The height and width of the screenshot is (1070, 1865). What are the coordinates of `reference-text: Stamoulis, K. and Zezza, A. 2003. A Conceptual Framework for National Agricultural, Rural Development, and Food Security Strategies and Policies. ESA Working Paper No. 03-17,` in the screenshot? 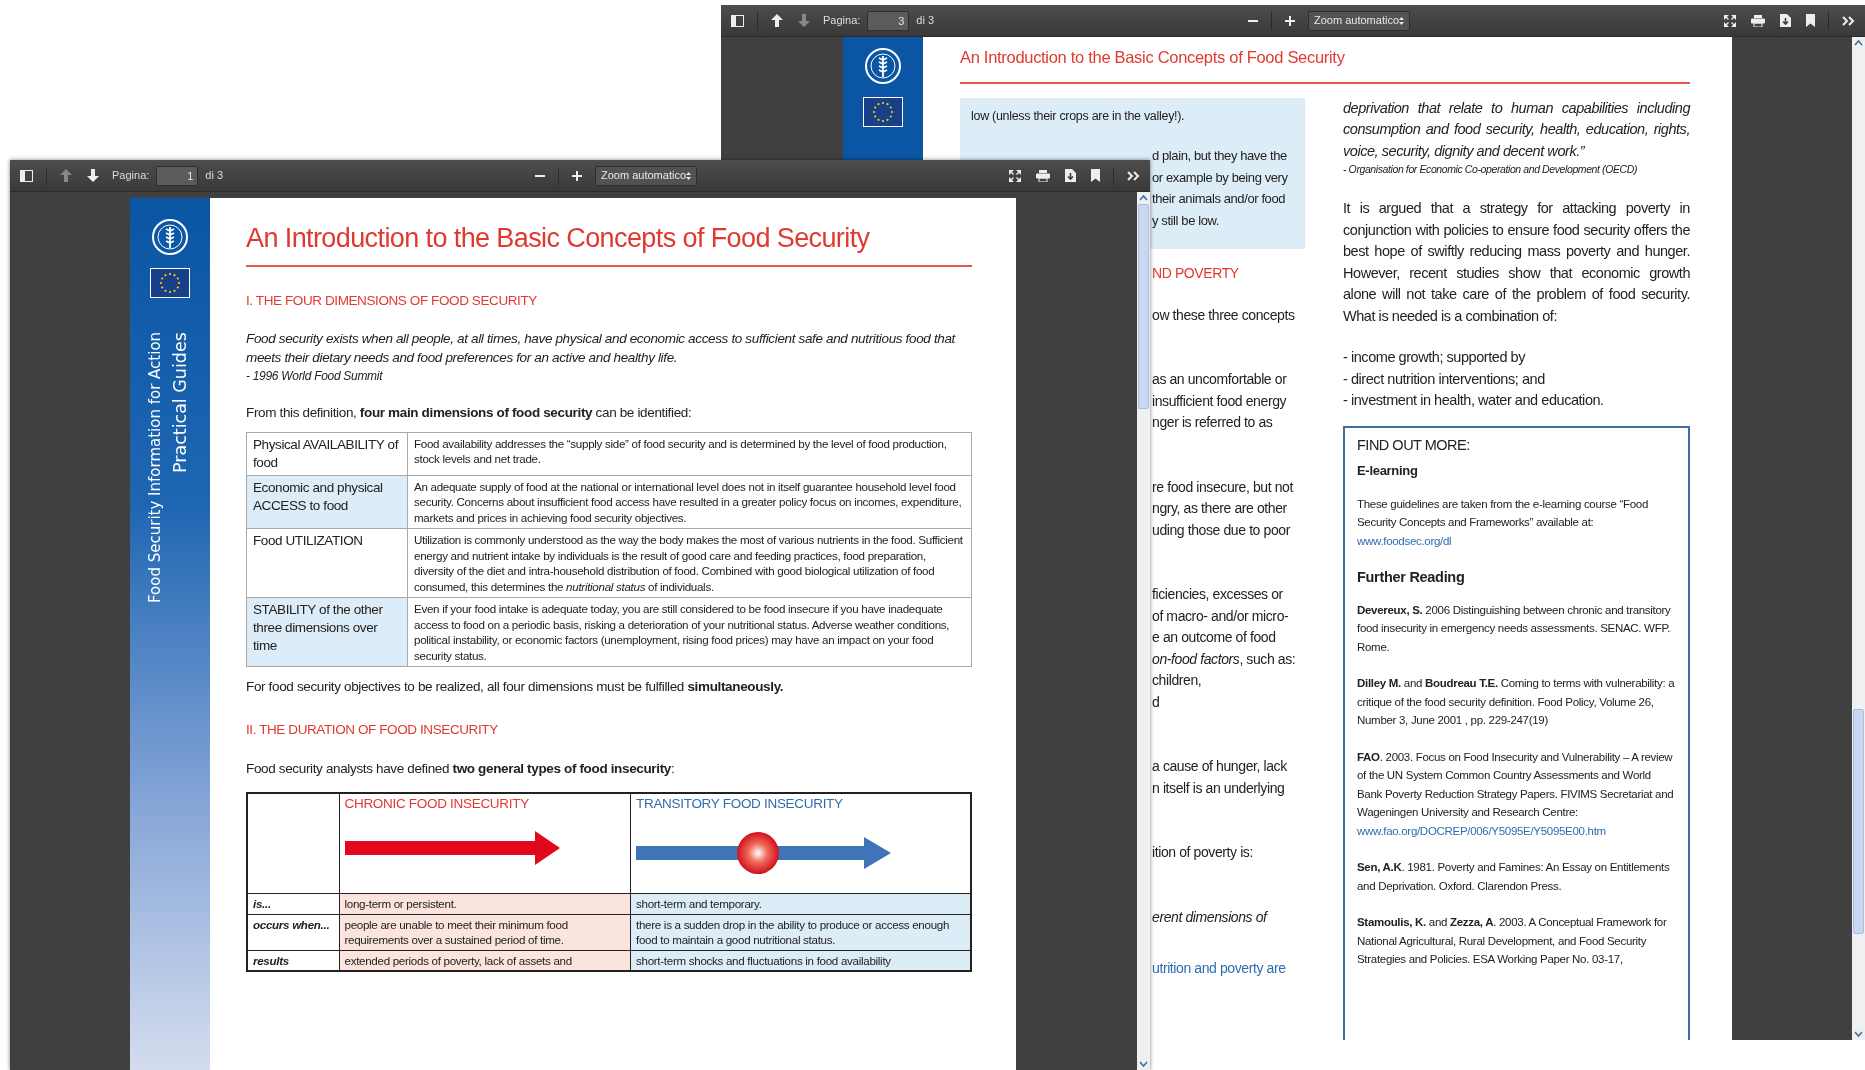 It's located at (1512, 941).